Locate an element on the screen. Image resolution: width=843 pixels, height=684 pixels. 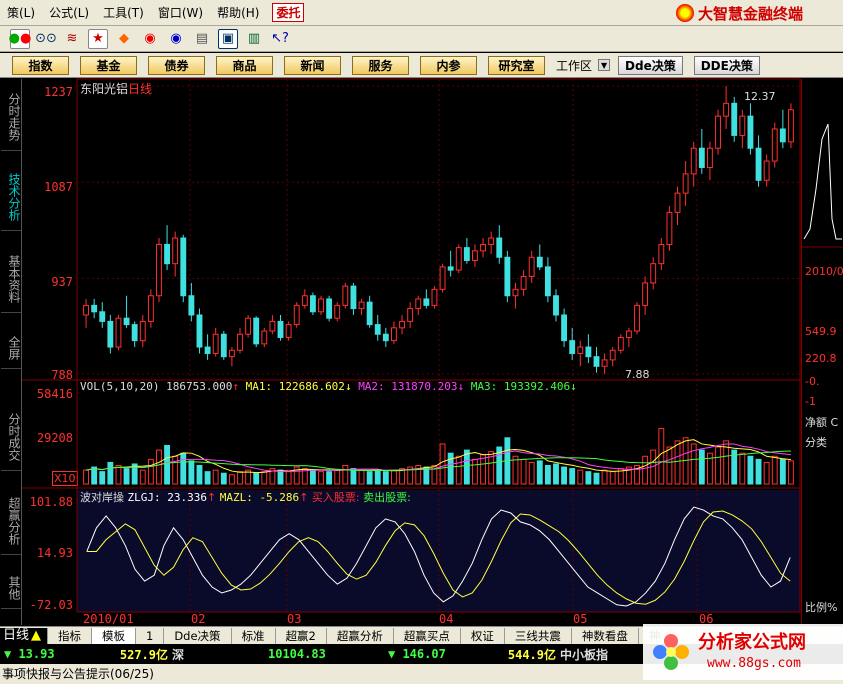
mini-v3: -0. is located at coordinates (812, 381).